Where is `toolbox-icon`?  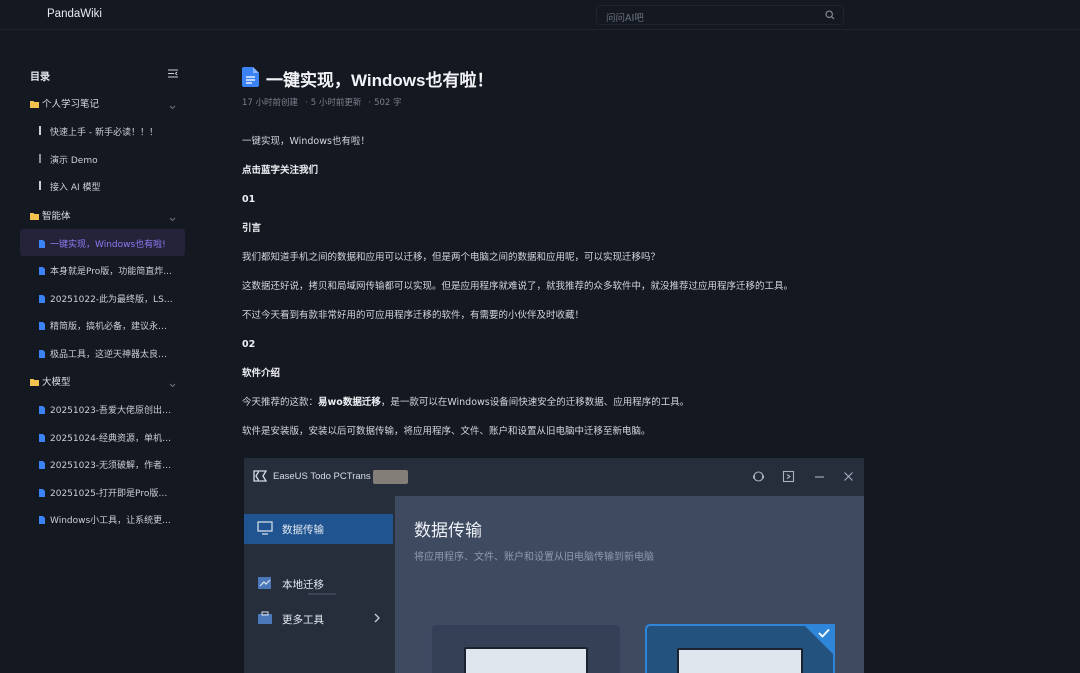
toolbox-icon is located at coordinates (265, 619).